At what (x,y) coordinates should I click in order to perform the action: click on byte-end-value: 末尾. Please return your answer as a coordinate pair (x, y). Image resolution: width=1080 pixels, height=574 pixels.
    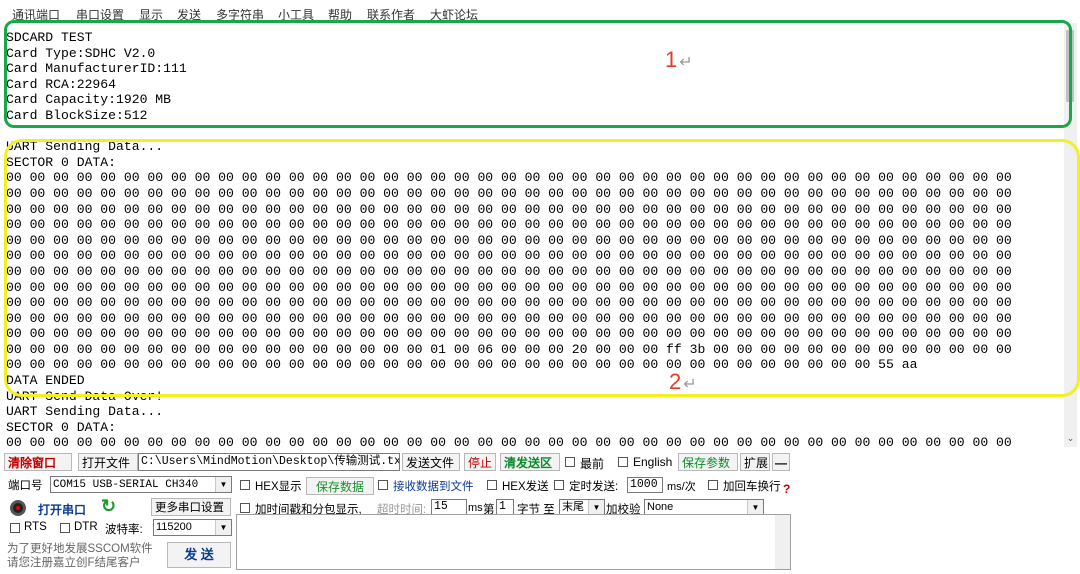
    Looking at the image, I should click on (573, 507).